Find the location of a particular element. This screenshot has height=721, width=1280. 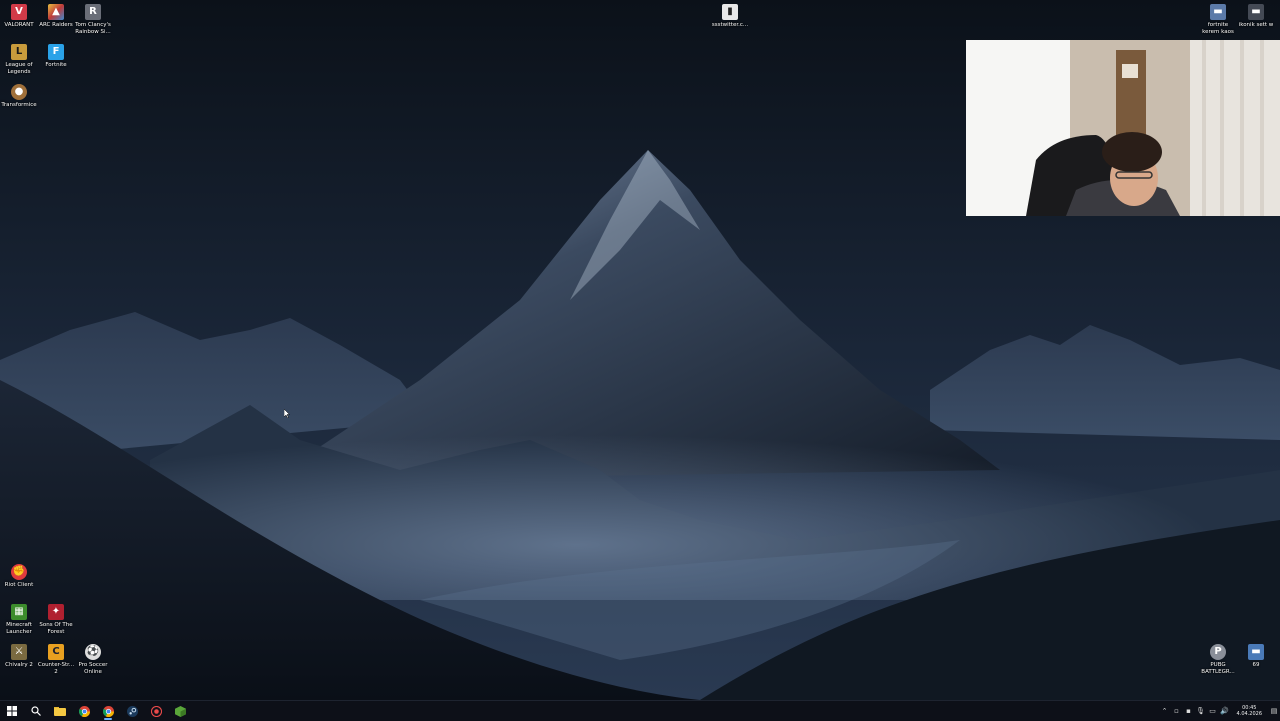

desktop-icon-label: Fortnite is located at coordinates (56, 65).